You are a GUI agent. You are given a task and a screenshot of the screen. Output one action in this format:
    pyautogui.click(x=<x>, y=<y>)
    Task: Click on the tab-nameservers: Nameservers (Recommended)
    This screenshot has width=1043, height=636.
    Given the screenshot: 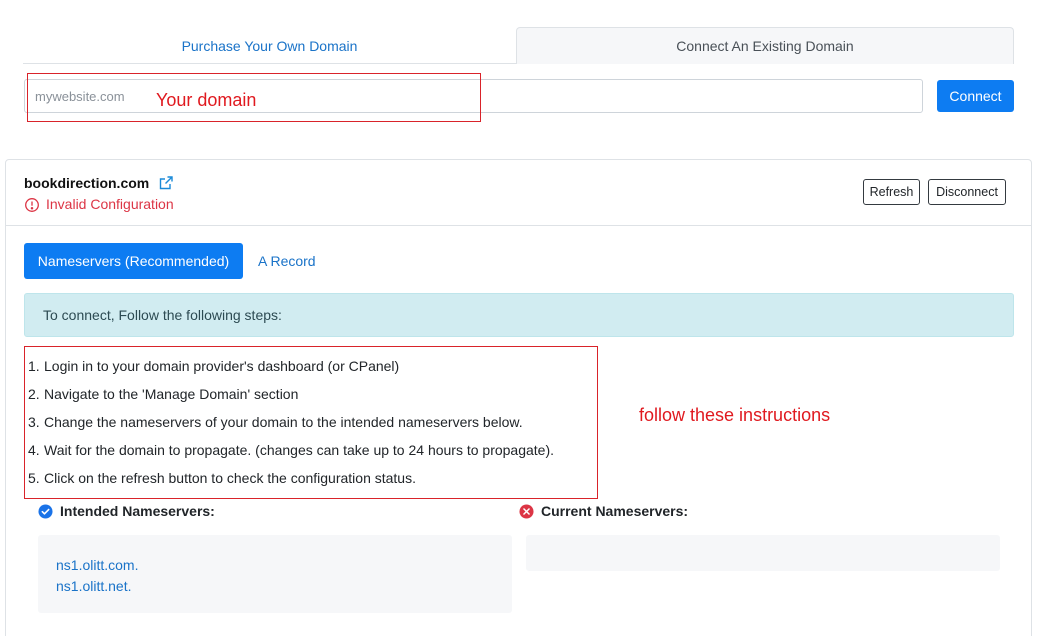 What is the action you would take?
    pyautogui.click(x=133, y=261)
    